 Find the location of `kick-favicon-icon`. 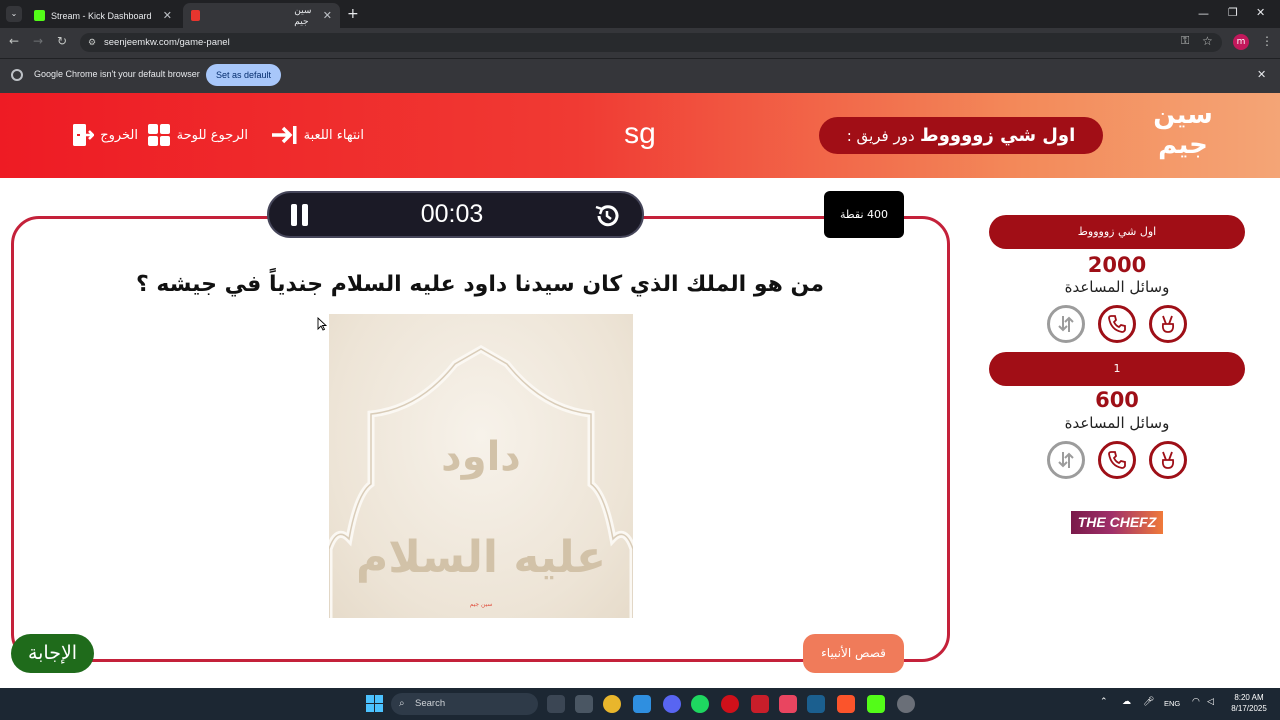

kick-favicon-icon is located at coordinates (39, 15).